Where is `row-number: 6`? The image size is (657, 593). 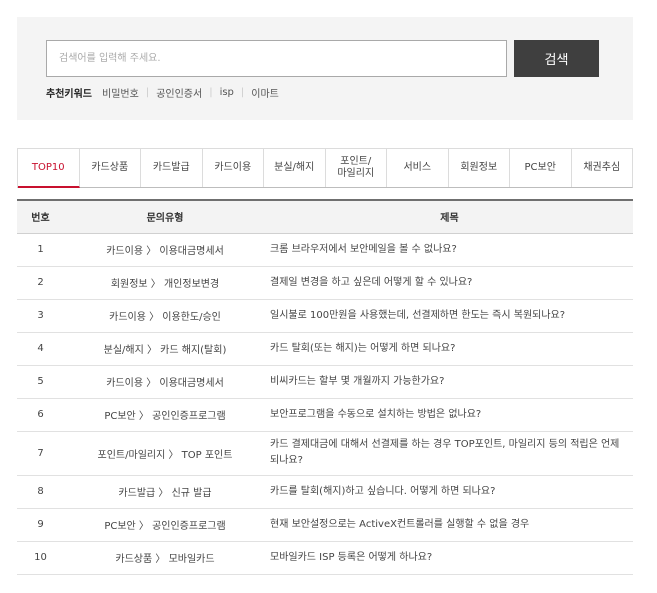
row-number: 6 is located at coordinates (40, 415).